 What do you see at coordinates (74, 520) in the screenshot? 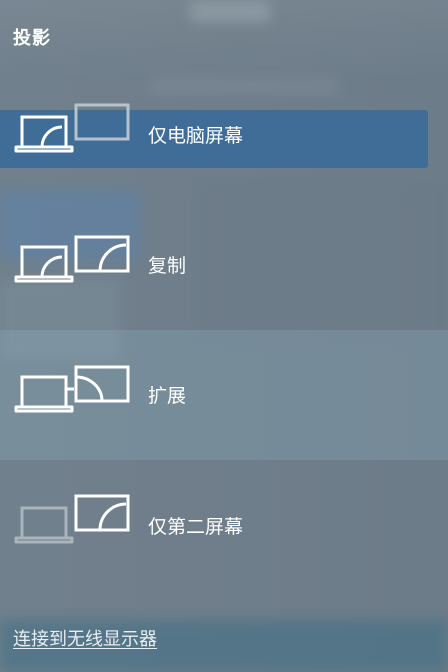
I see `second-screen-only-icon` at bounding box center [74, 520].